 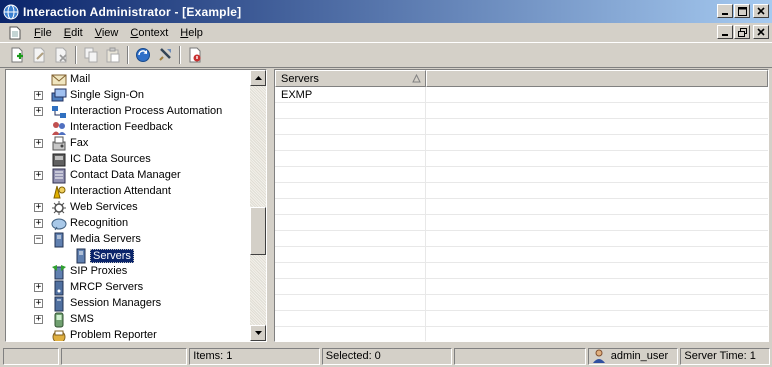 I want to click on column-header-blank, so click(x=597, y=78).